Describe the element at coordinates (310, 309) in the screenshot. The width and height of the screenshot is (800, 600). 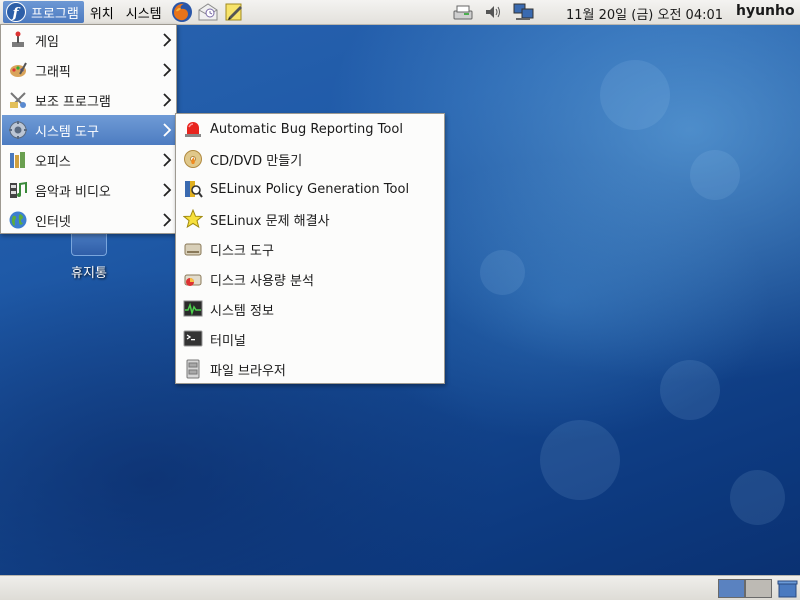
I see `menu-item-system-monitor: 시스템 정보` at that location.